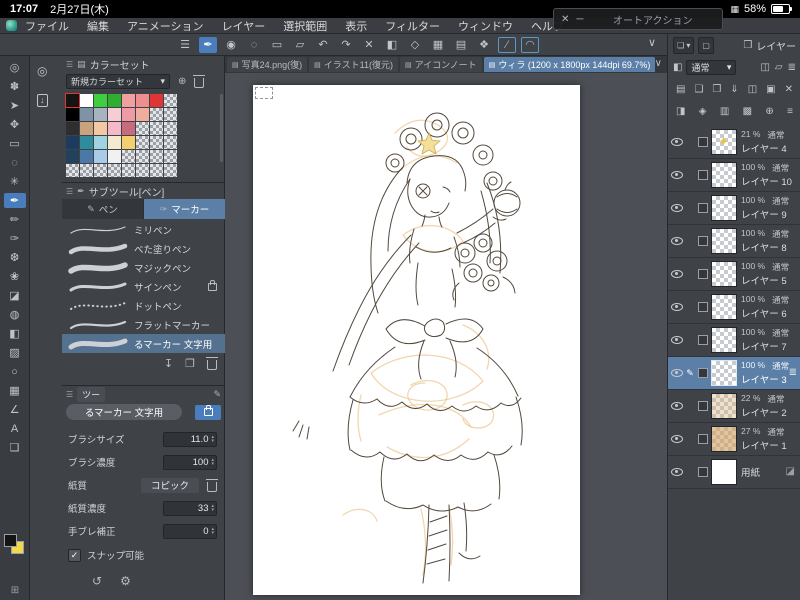  I want to click on snap-curve-toggle-icon: ◠, so click(530, 44).